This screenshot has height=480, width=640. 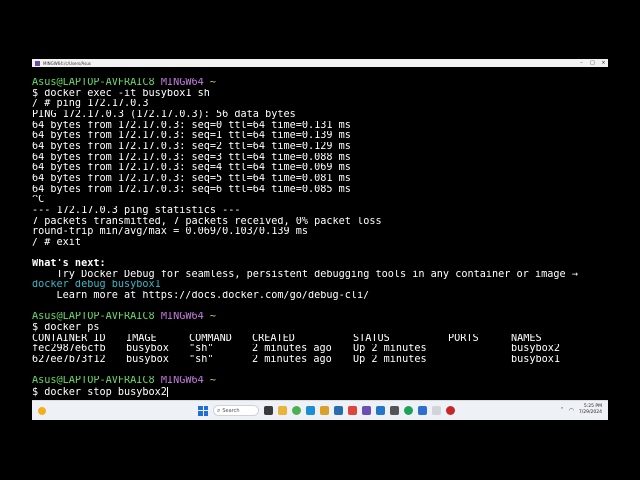 I want to click on search-icon: ⌕, so click(x=219, y=410).